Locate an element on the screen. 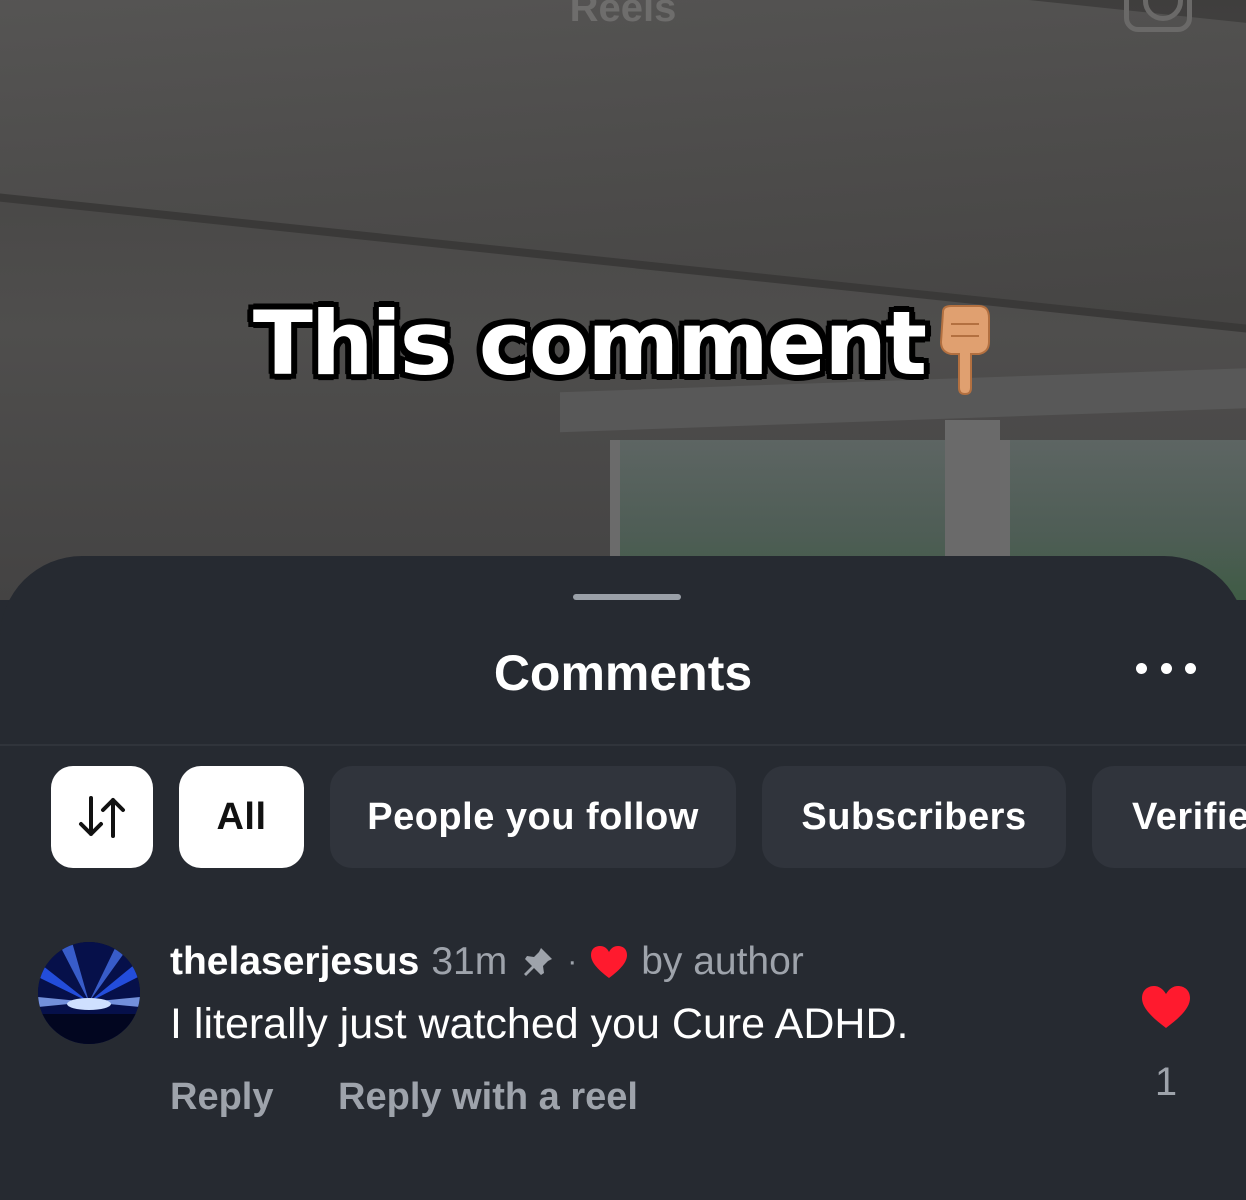 This screenshot has height=1200, width=1246. avatar-image is located at coordinates (89, 993).